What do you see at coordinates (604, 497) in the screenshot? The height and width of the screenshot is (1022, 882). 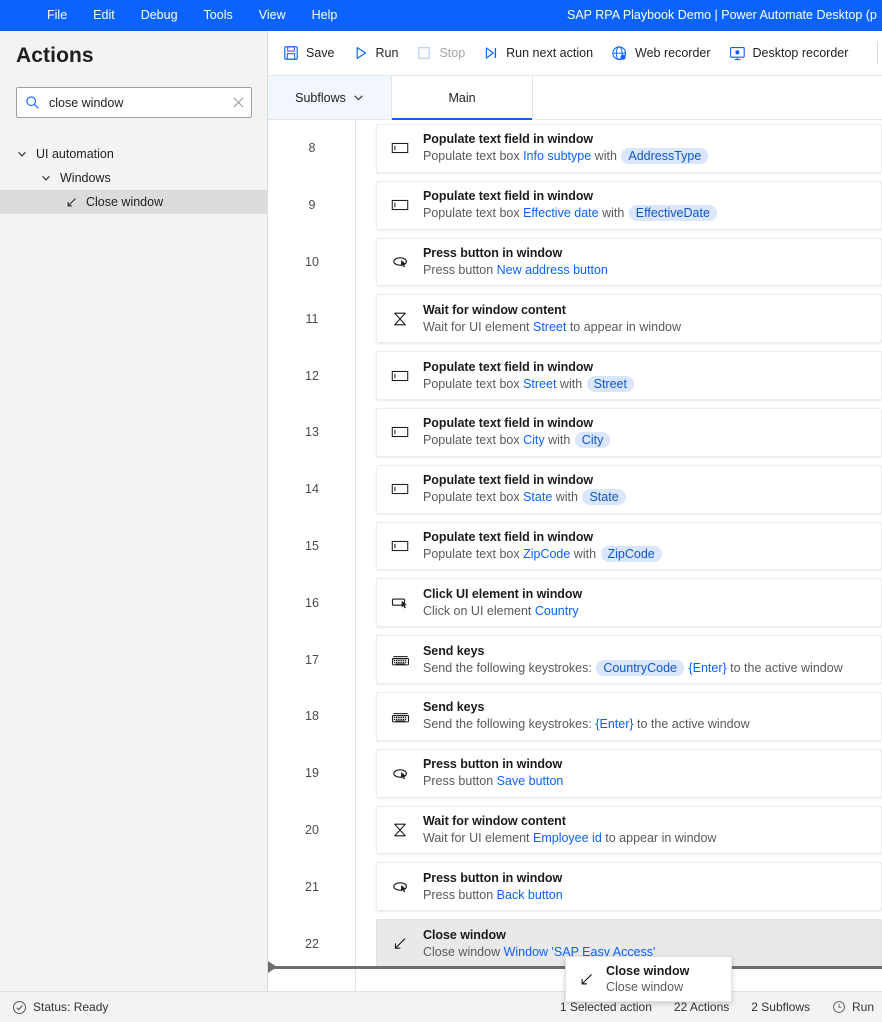 I see `action-variable-pill: State` at bounding box center [604, 497].